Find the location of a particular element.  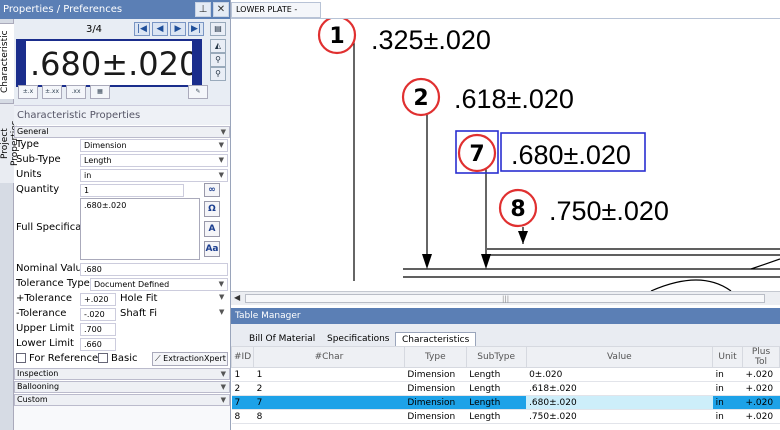

cell-char: 8 is located at coordinates (329, 416).